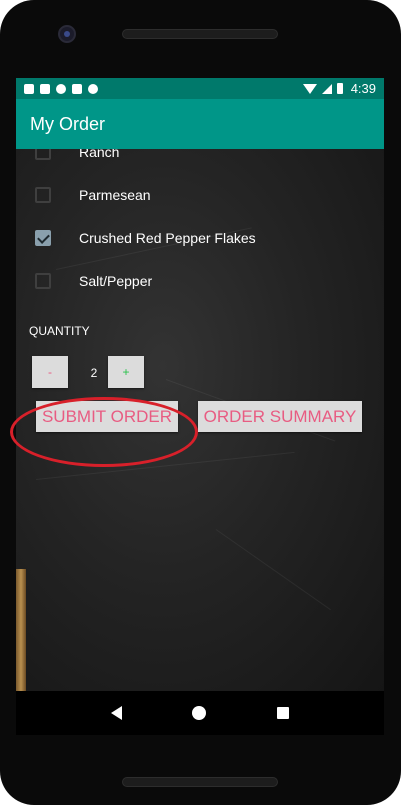  What do you see at coordinates (116, 281) in the screenshot?
I see `salt-pepper-label: Salt/Pepper` at bounding box center [116, 281].